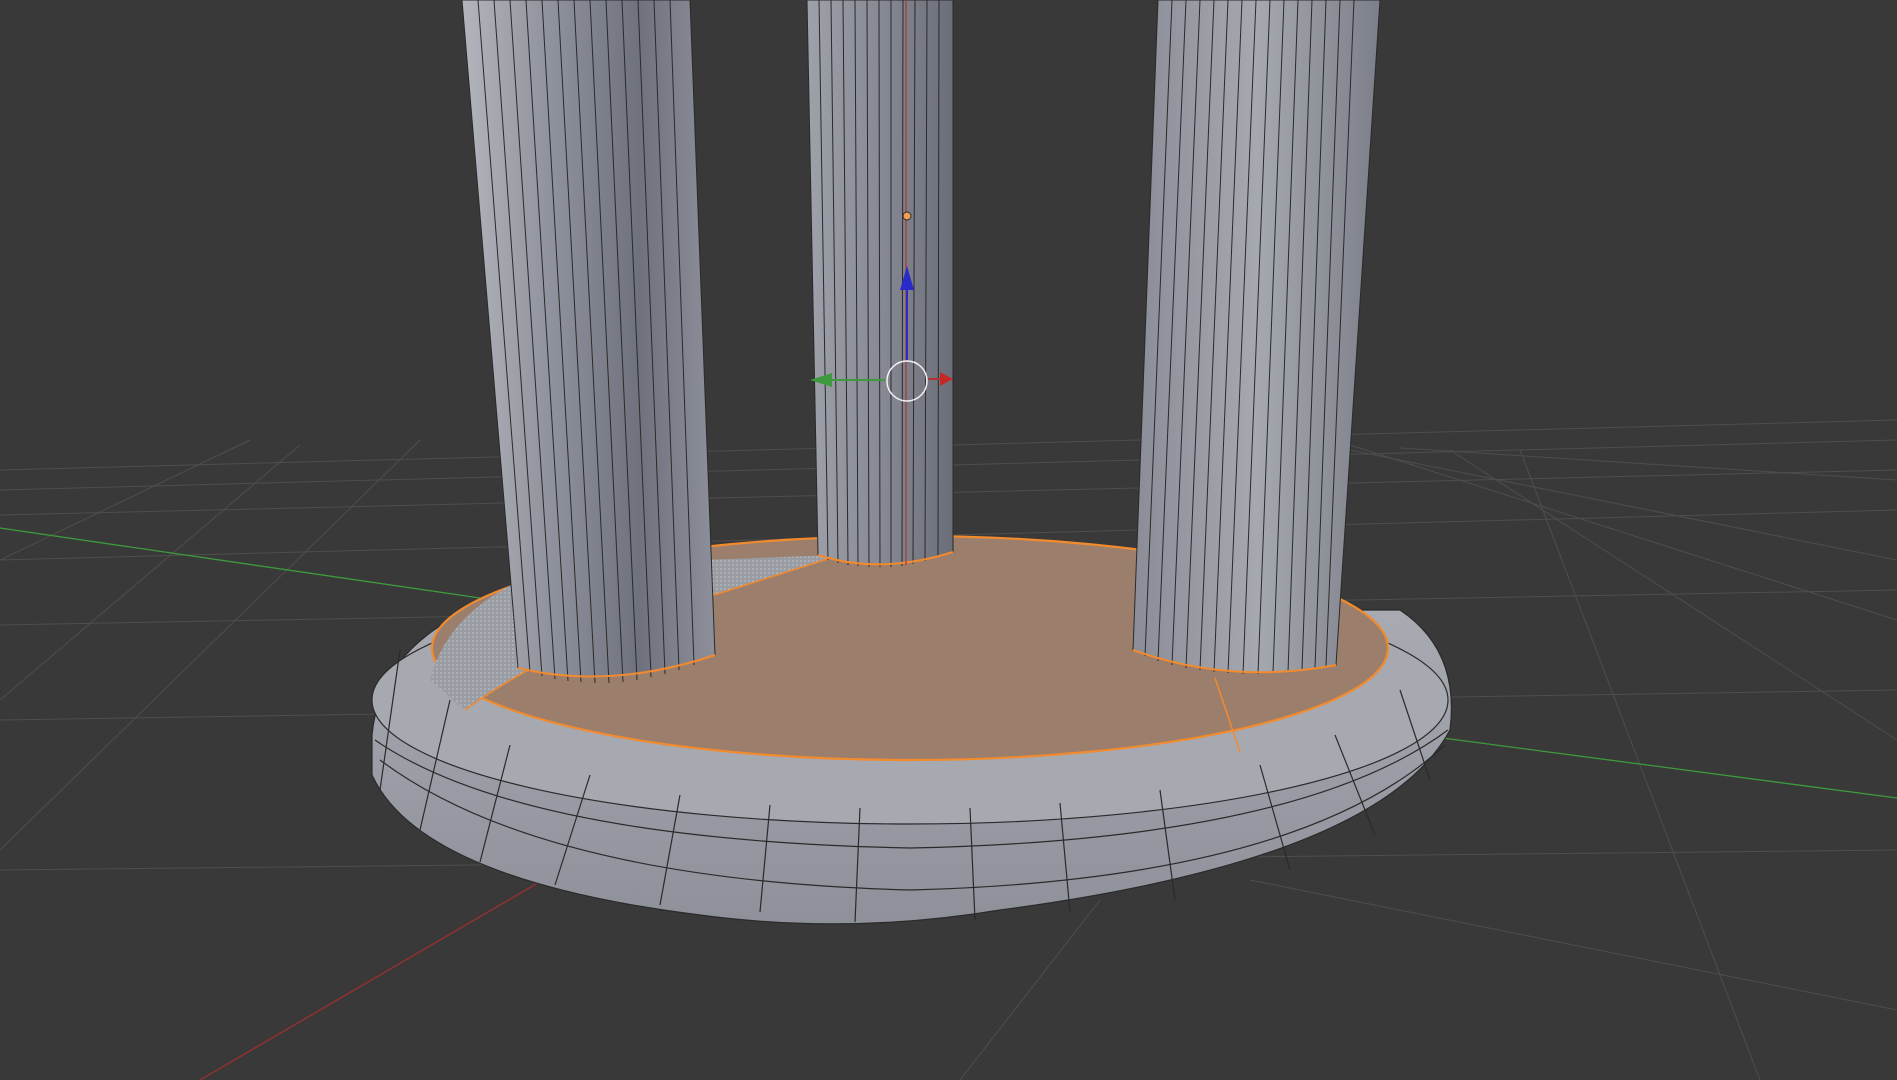  What do you see at coordinates (1256, 337) in the screenshot?
I see `column-right` at bounding box center [1256, 337].